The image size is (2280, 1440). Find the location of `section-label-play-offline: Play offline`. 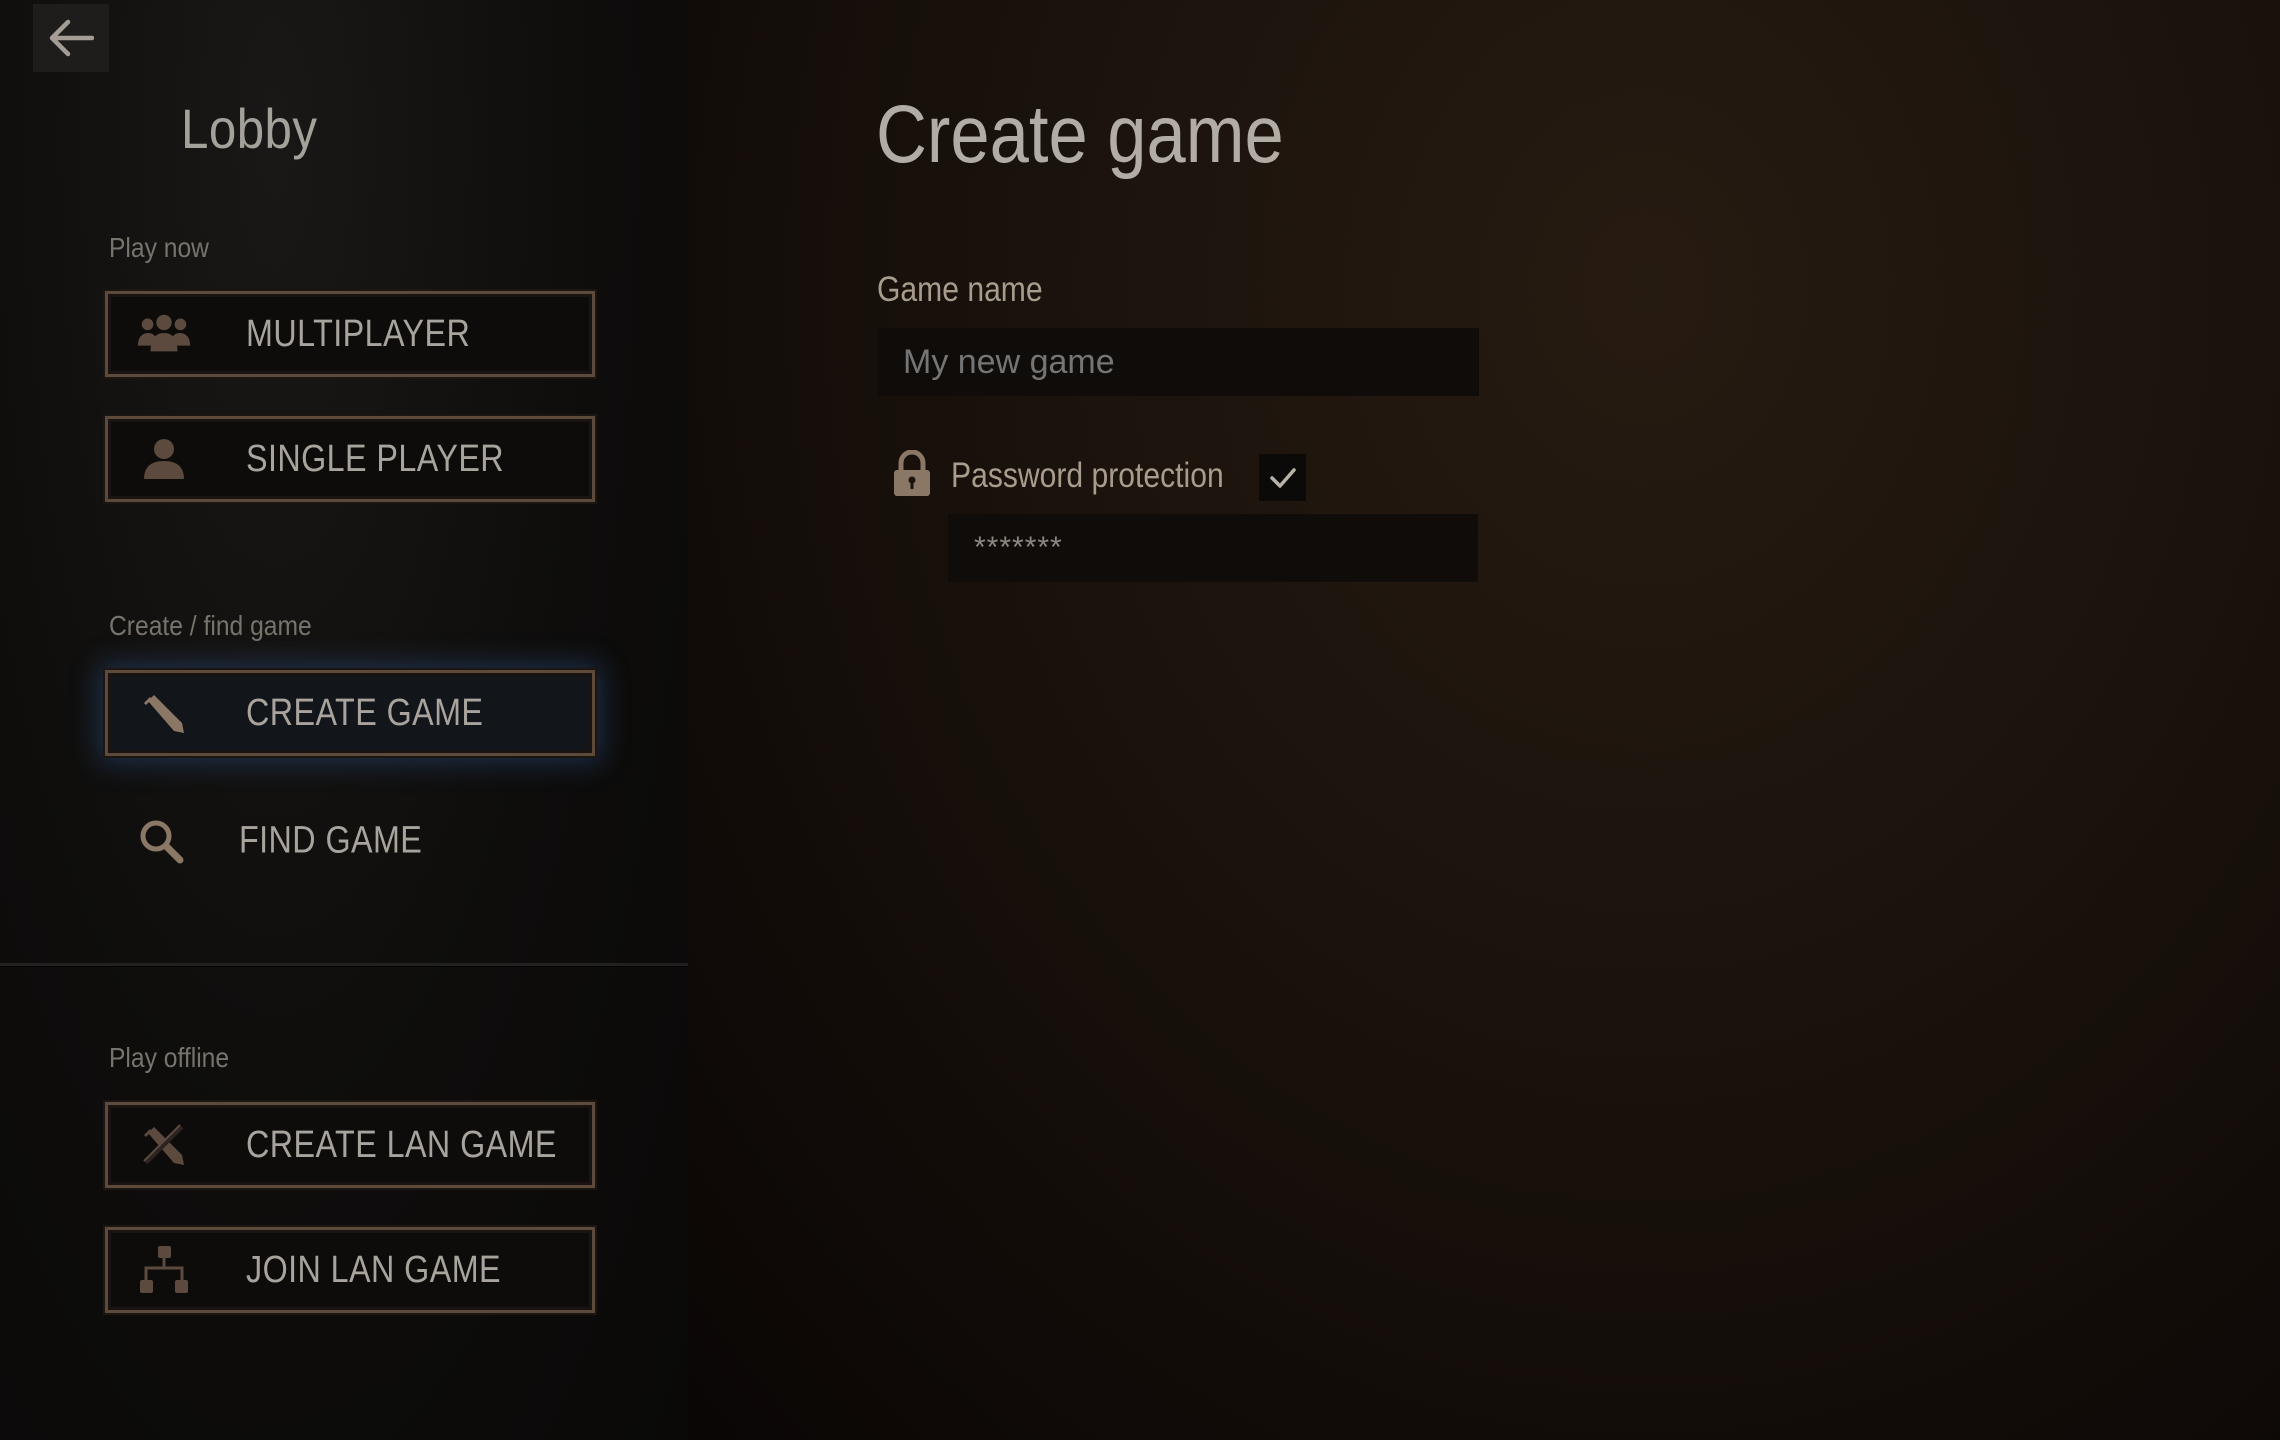

section-label-play-offline: Play offline is located at coordinates (169, 1057).